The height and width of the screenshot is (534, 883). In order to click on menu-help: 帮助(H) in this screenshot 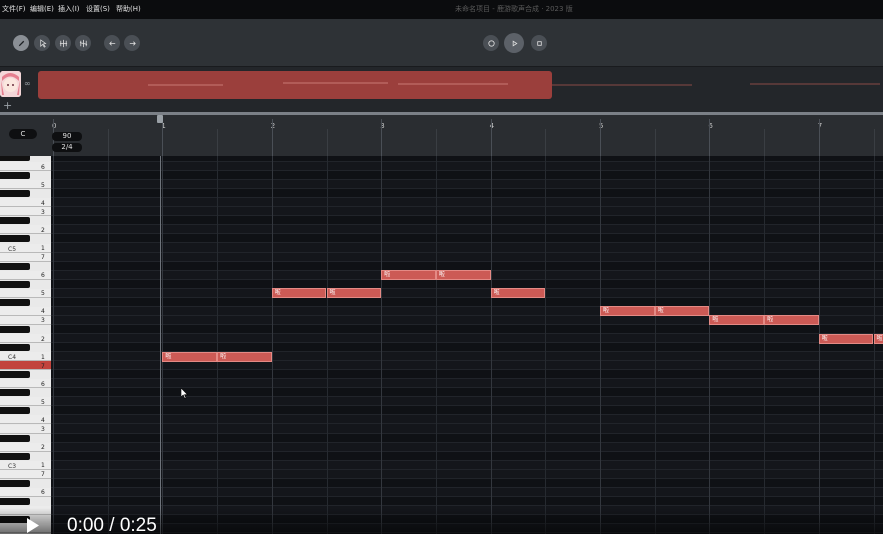, I will do `click(128, 9)`.